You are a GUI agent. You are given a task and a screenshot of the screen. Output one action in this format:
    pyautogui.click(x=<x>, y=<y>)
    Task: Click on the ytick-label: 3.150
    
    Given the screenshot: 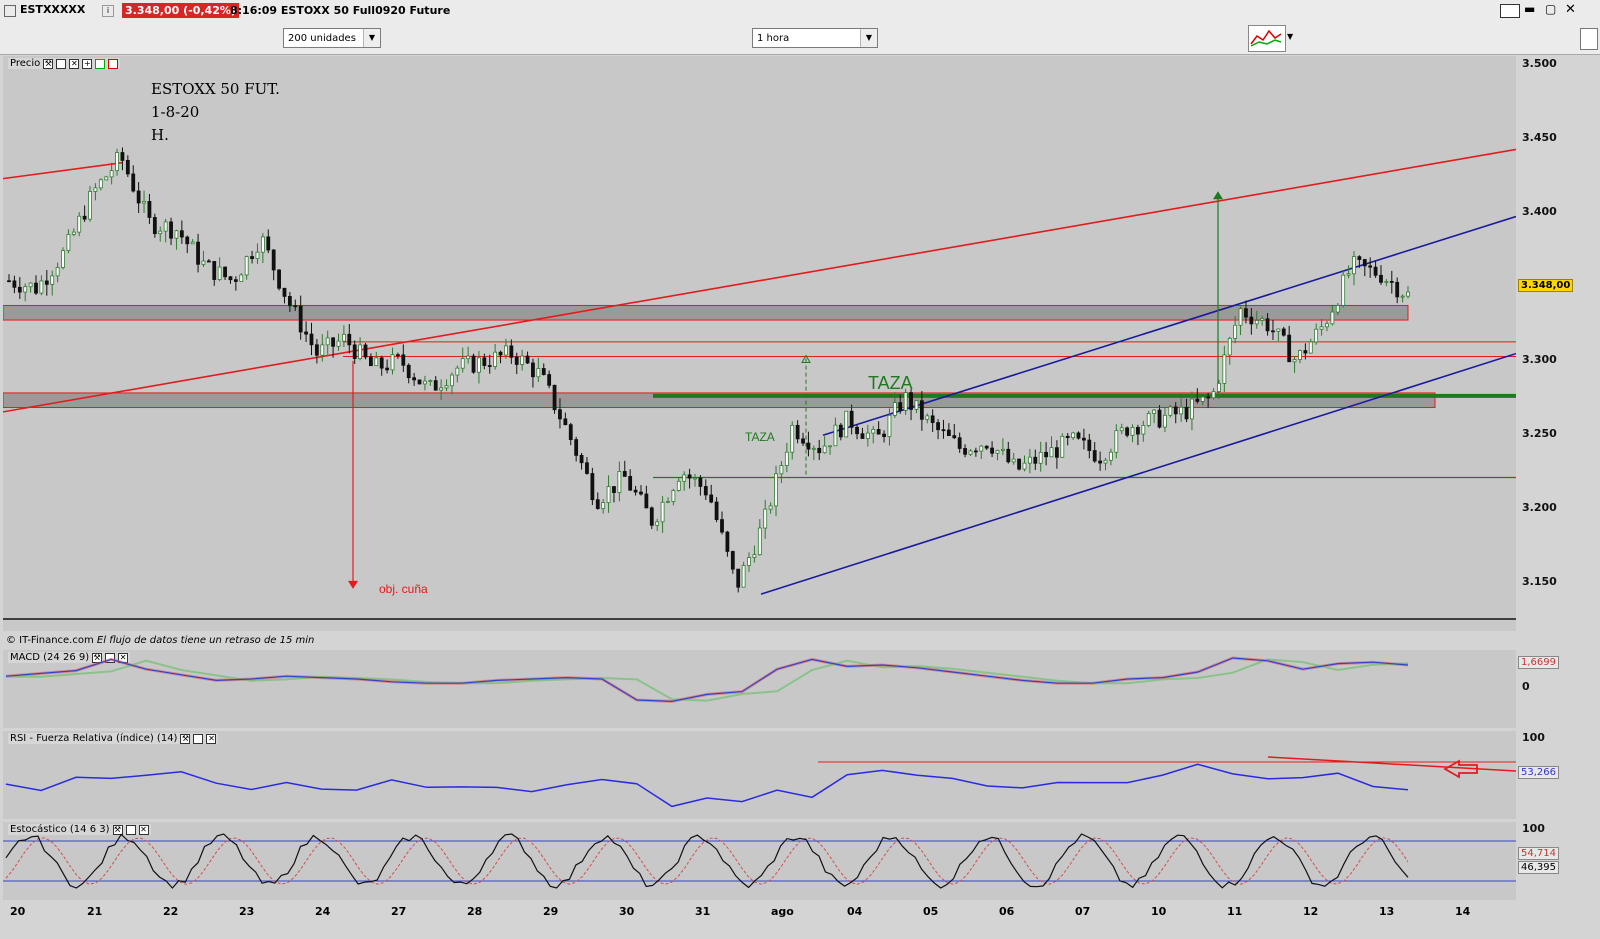 What is the action you would take?
    pyautogui.click(x=1539, y=581)
    